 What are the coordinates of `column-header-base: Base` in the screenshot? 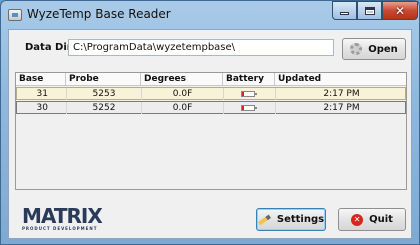 It's located at (41, 79).